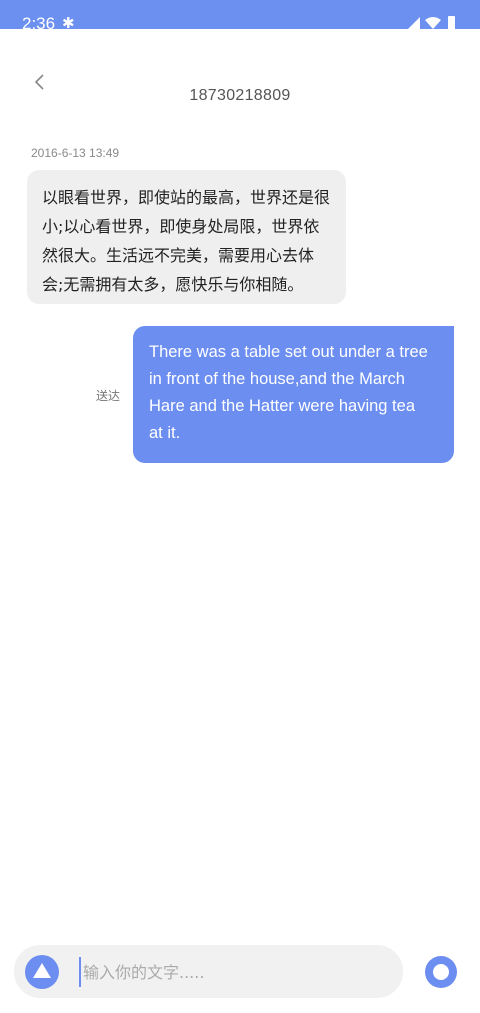 The height and width of the screenshot is (1013, 480). Describe the element at coordinates (186, 197) in the screenshot. I see `message-line: 以眼看世界，即使站的最高，世界还是很` at that location.